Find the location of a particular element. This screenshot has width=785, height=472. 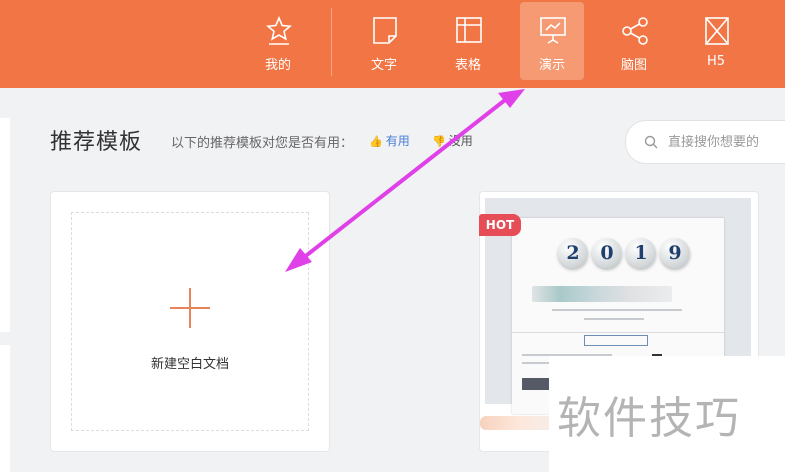

tab-presentation-label: 演示 is located at coordinates (551, 65).